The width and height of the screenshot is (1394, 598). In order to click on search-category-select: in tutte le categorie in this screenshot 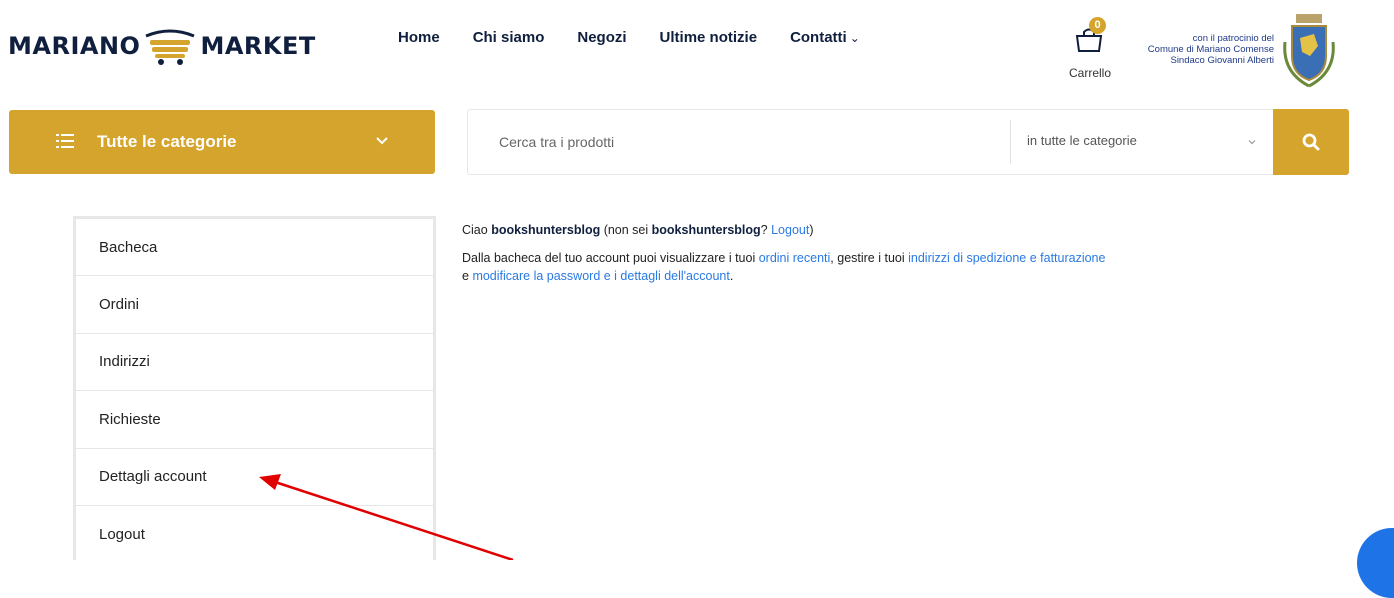, I will do `click(1082, 140)`.